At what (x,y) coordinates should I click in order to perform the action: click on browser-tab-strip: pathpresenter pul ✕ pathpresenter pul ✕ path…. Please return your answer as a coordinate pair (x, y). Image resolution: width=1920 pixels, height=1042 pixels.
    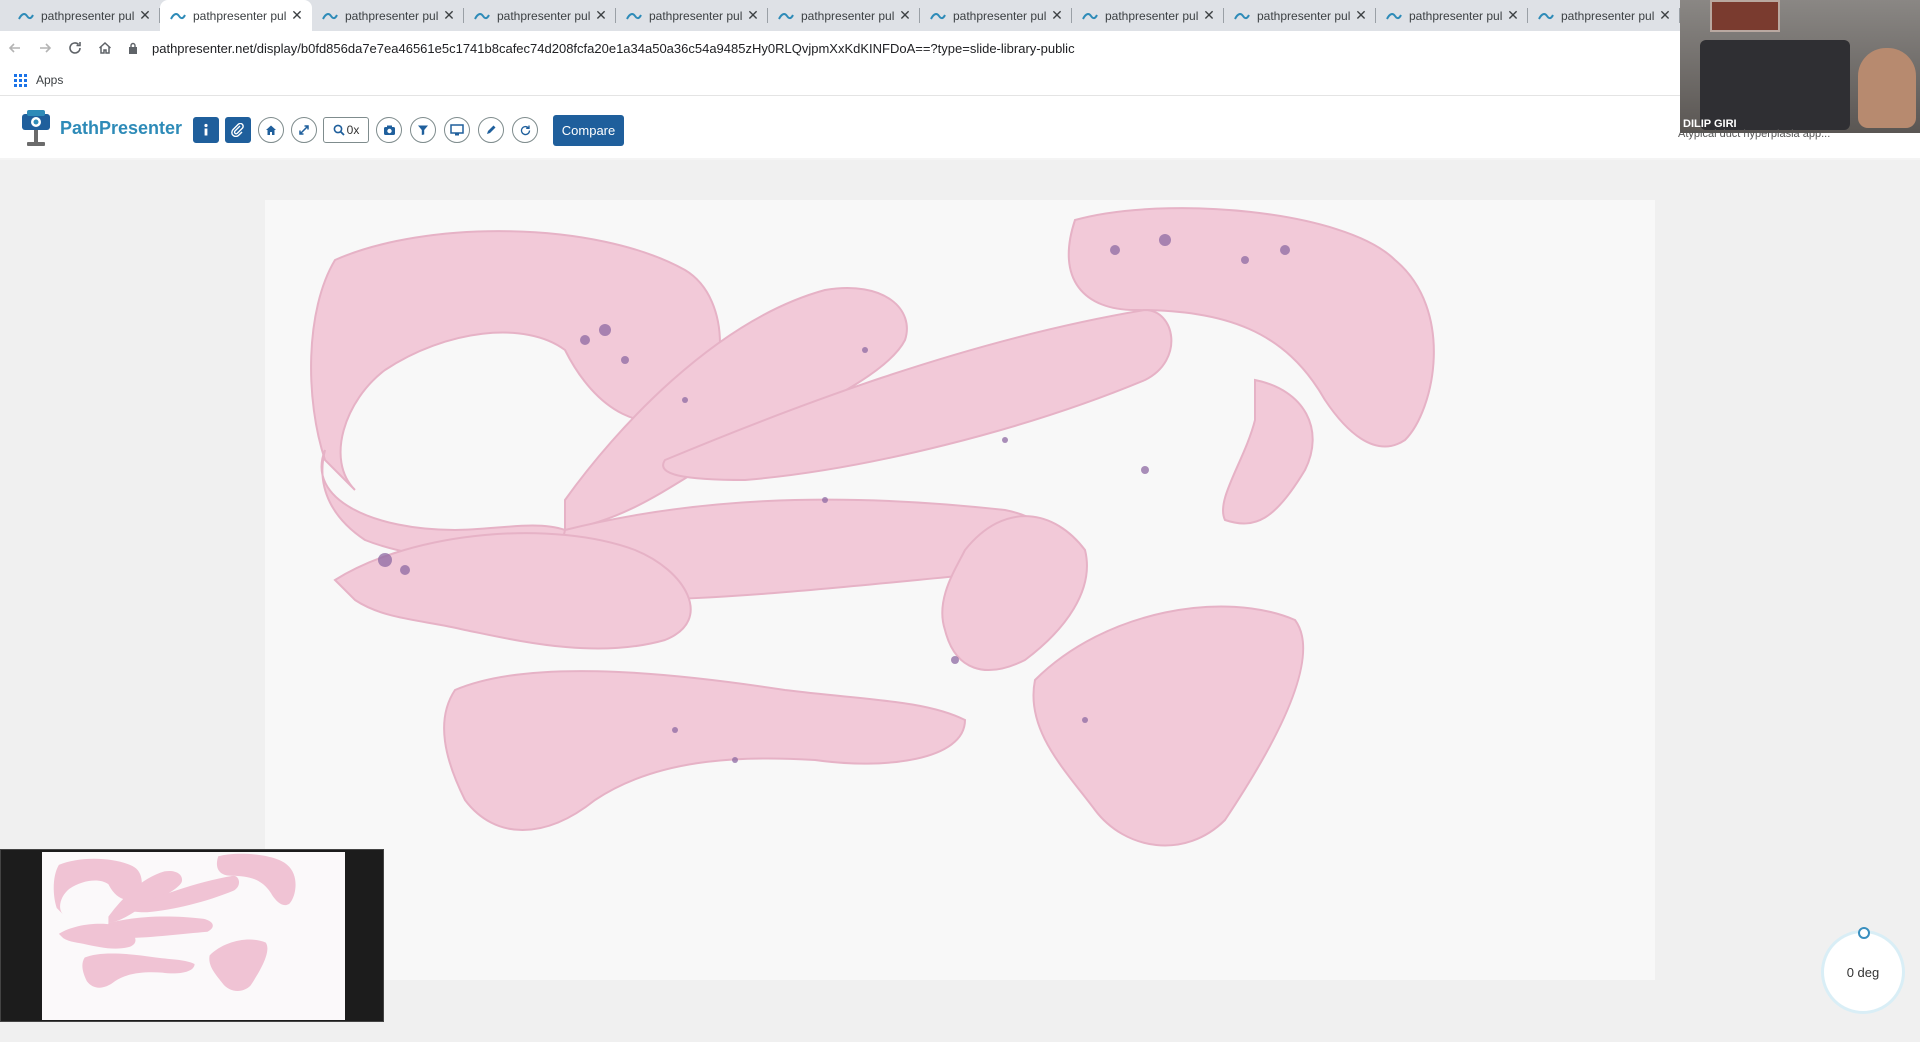
    Looking at the image, I should click on (840, 15).